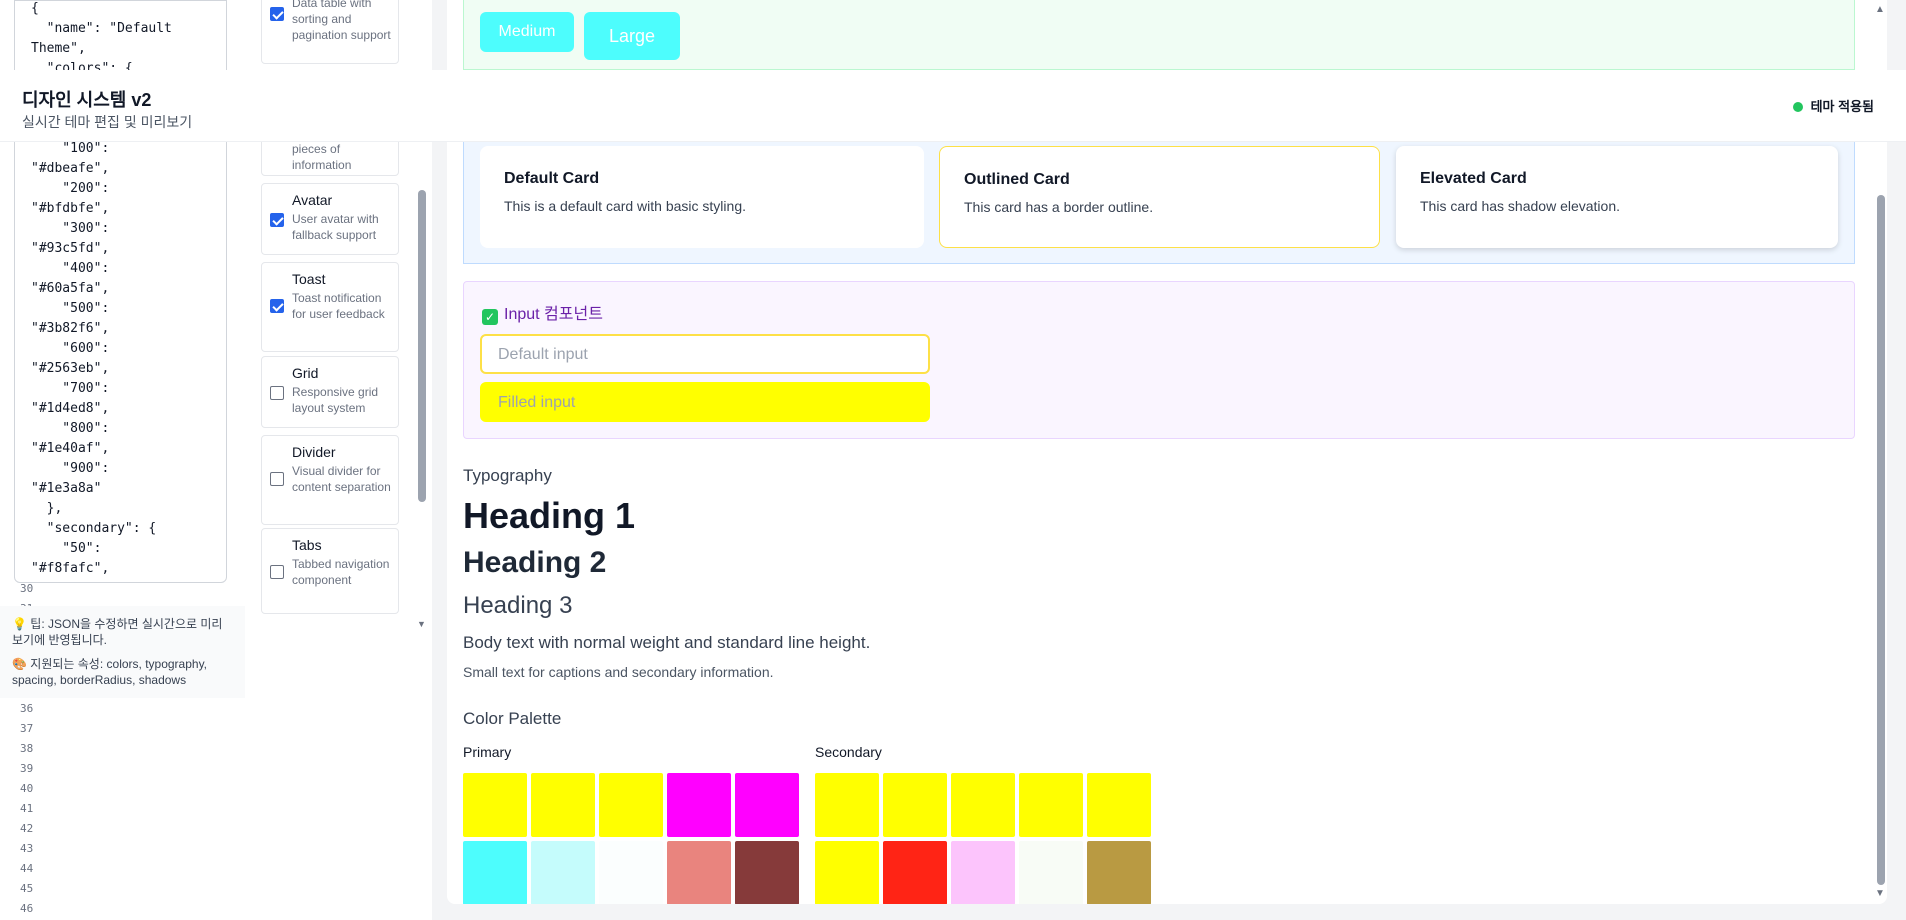  I want to click on code-line: "500":, so click(70, 308).